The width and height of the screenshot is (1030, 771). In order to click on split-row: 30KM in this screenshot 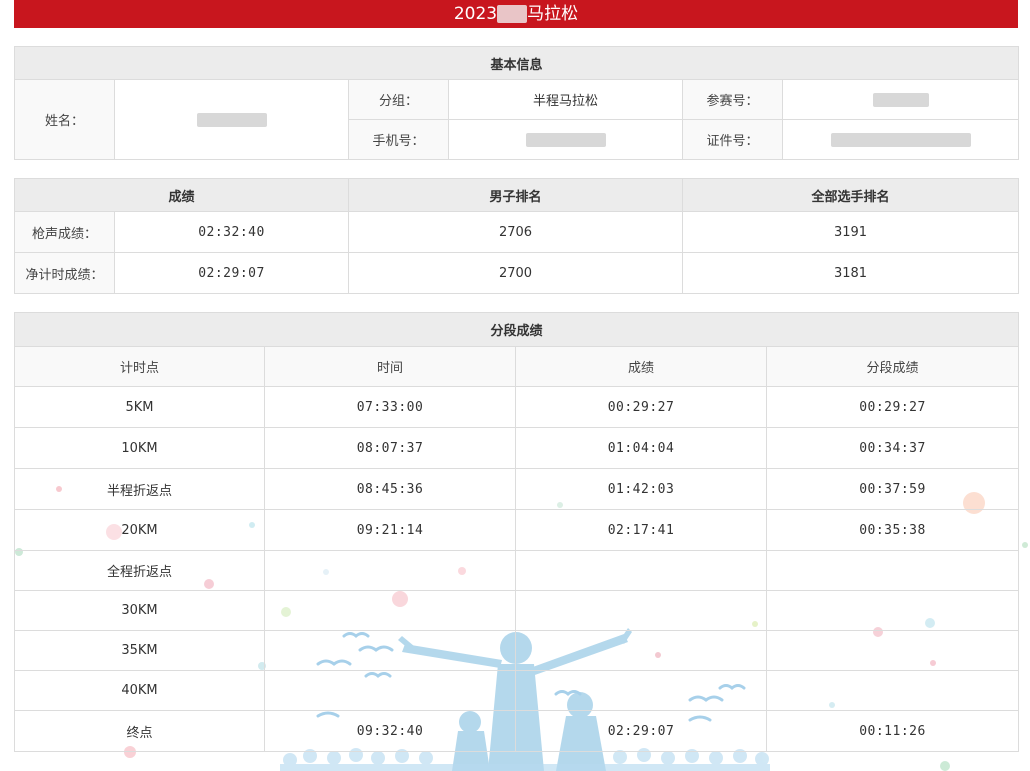, I will do `click(517, 610)`.